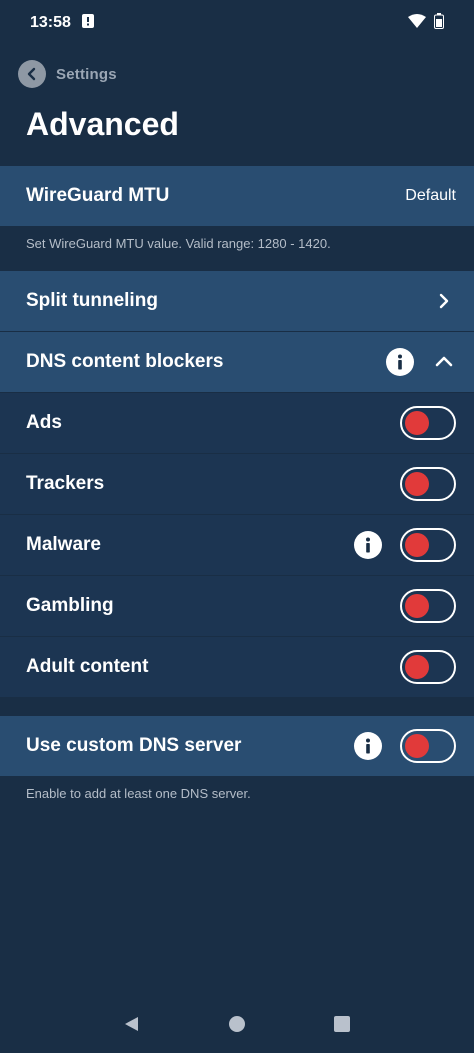 This screenshot has height=1053, width=474. I want to click on system-nav-bar, so click(237, 1026).